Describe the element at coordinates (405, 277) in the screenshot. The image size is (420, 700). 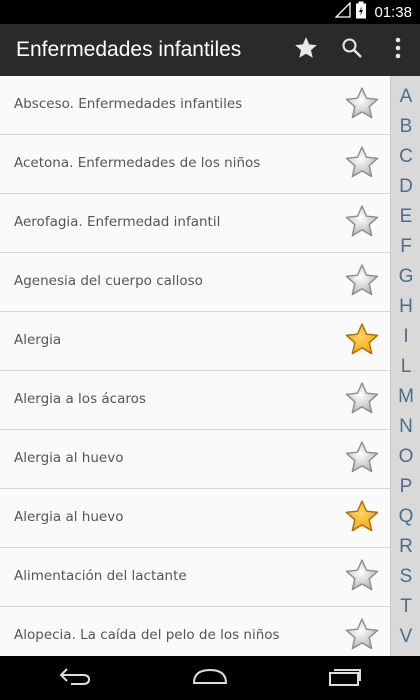
I see `index-letter: G` at that location.